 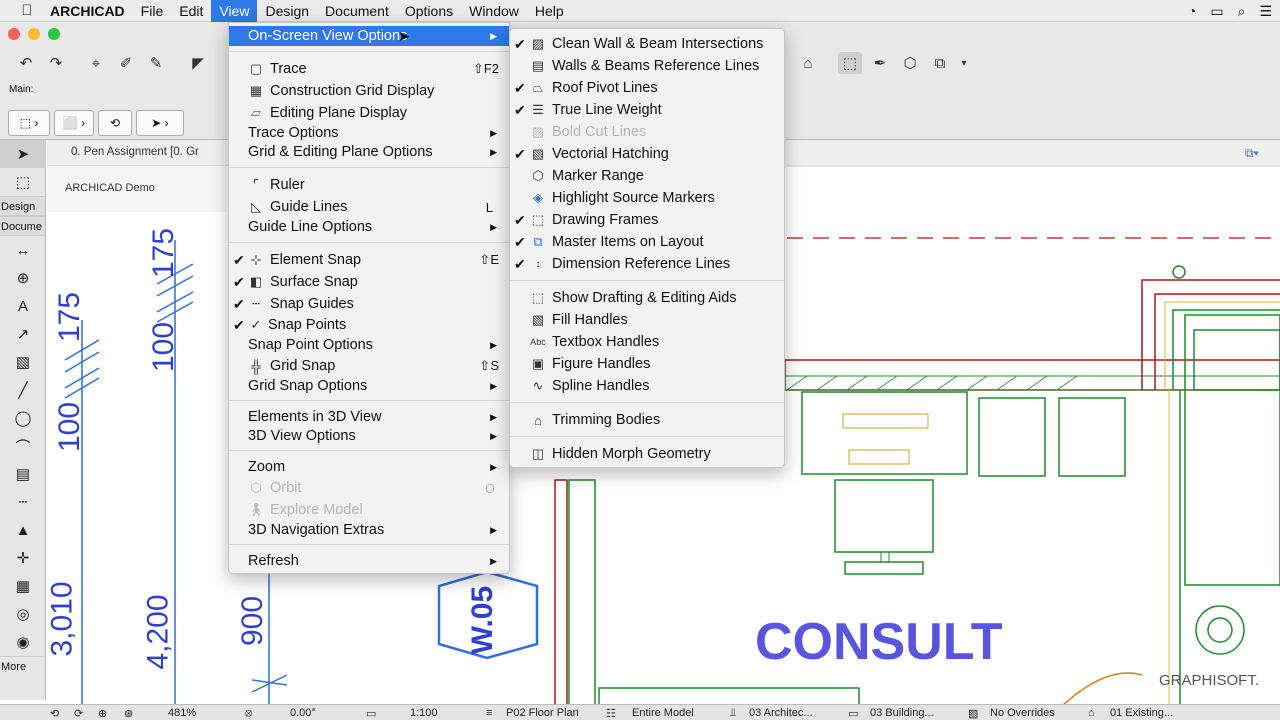 I want to click on design-section-label: Design, so click(x=22, y=206).